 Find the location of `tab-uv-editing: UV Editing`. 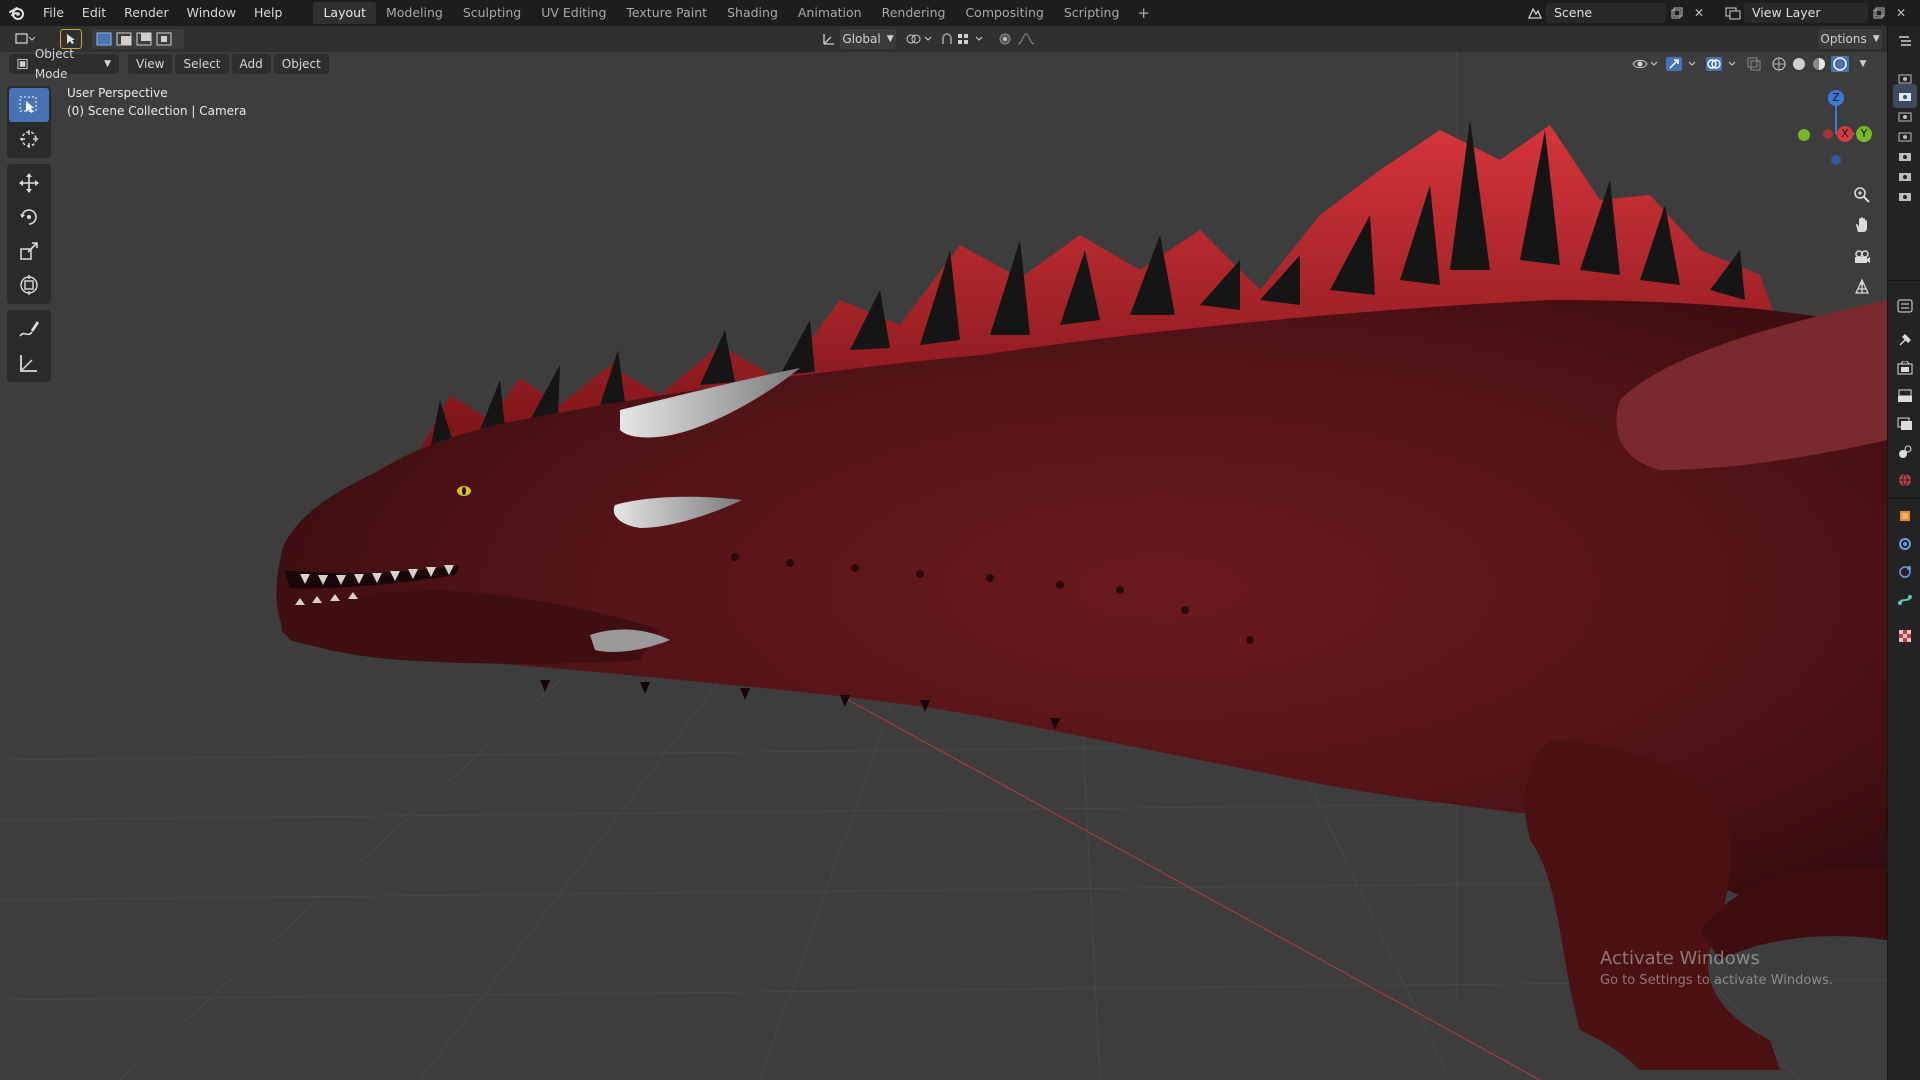

tab-uv-editing: UV Editing is located at coordinates (573, 13).